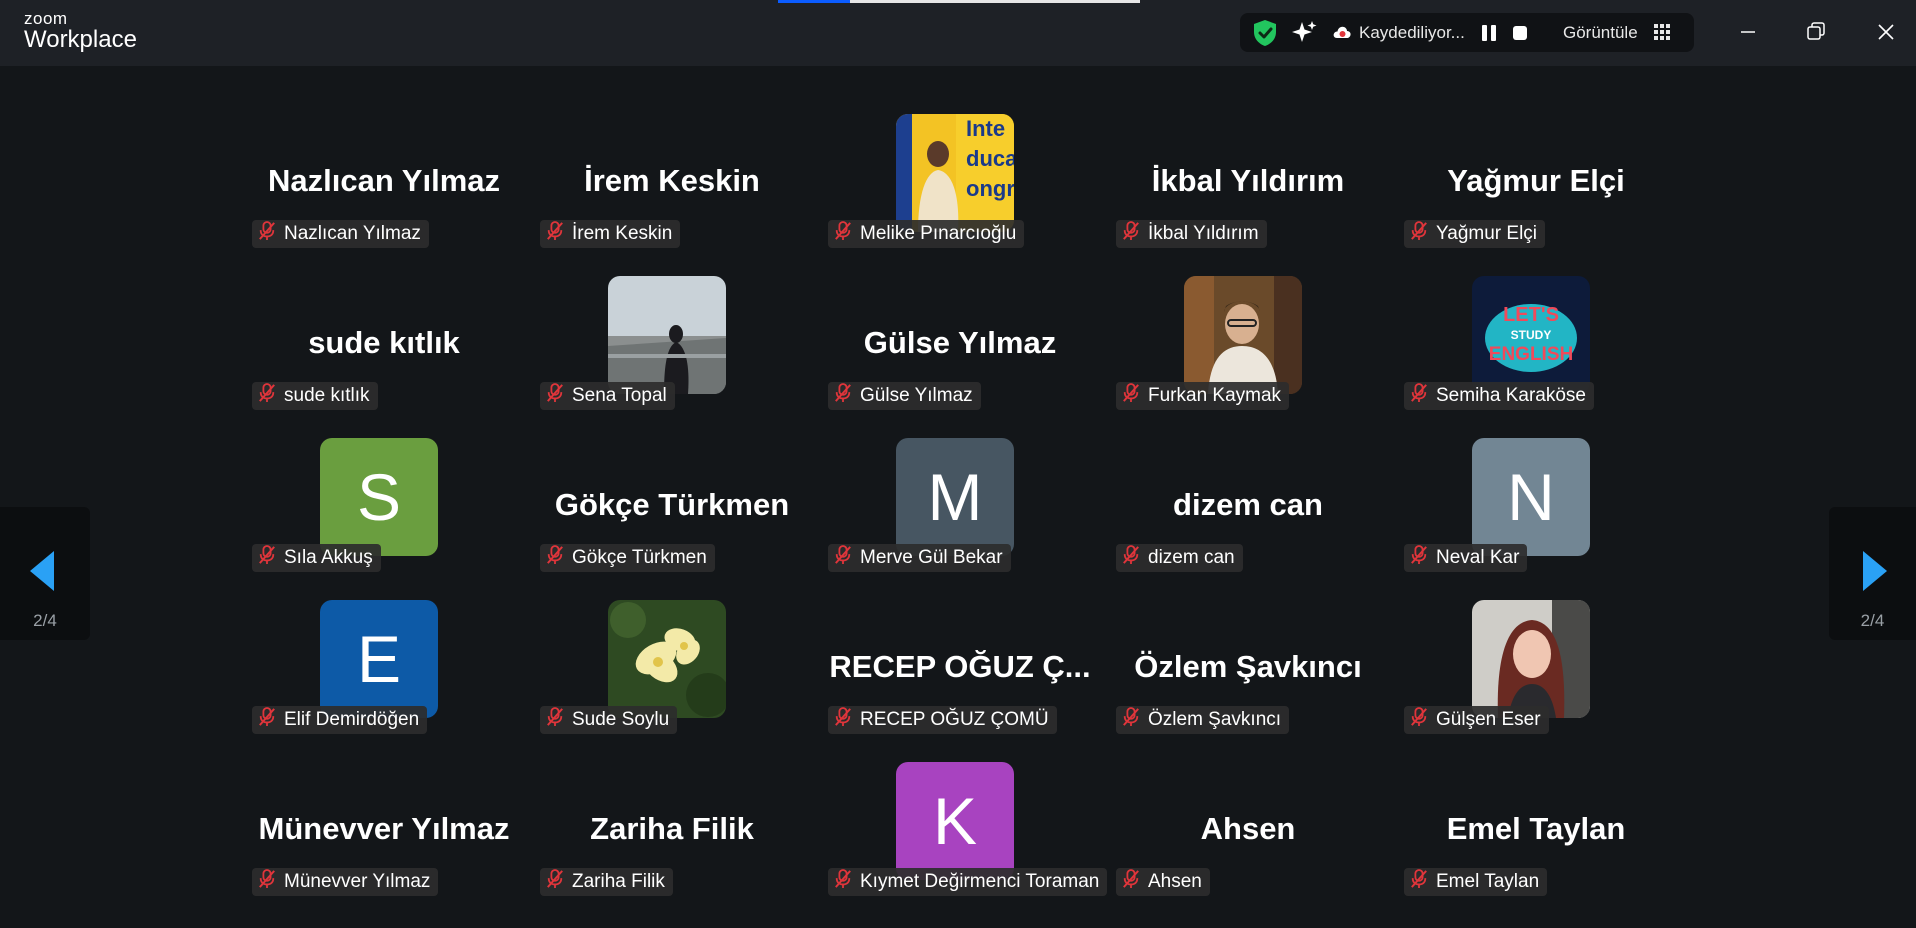  I want to click on participant-tile: Emel Taylan Emel Taylan, so click(1536, 829).